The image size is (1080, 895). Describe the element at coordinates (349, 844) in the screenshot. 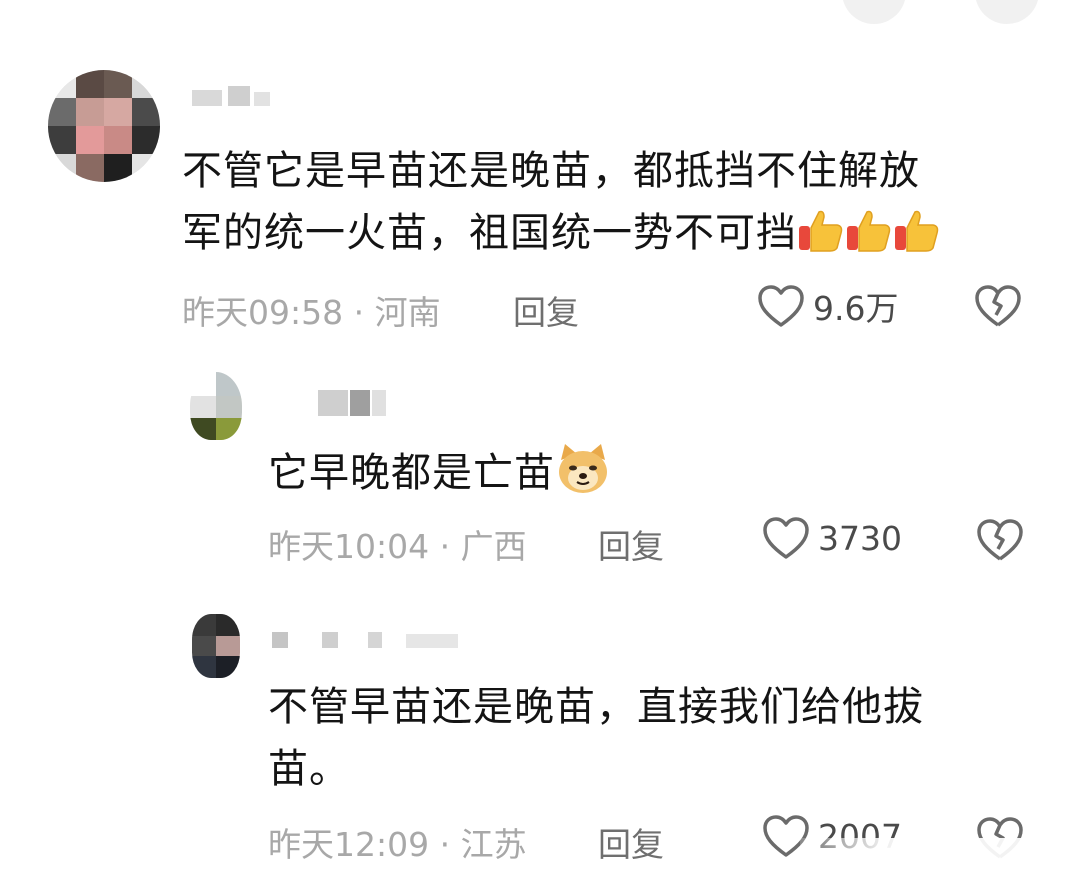

I see `comment-time: 昨天12:09` at that location.